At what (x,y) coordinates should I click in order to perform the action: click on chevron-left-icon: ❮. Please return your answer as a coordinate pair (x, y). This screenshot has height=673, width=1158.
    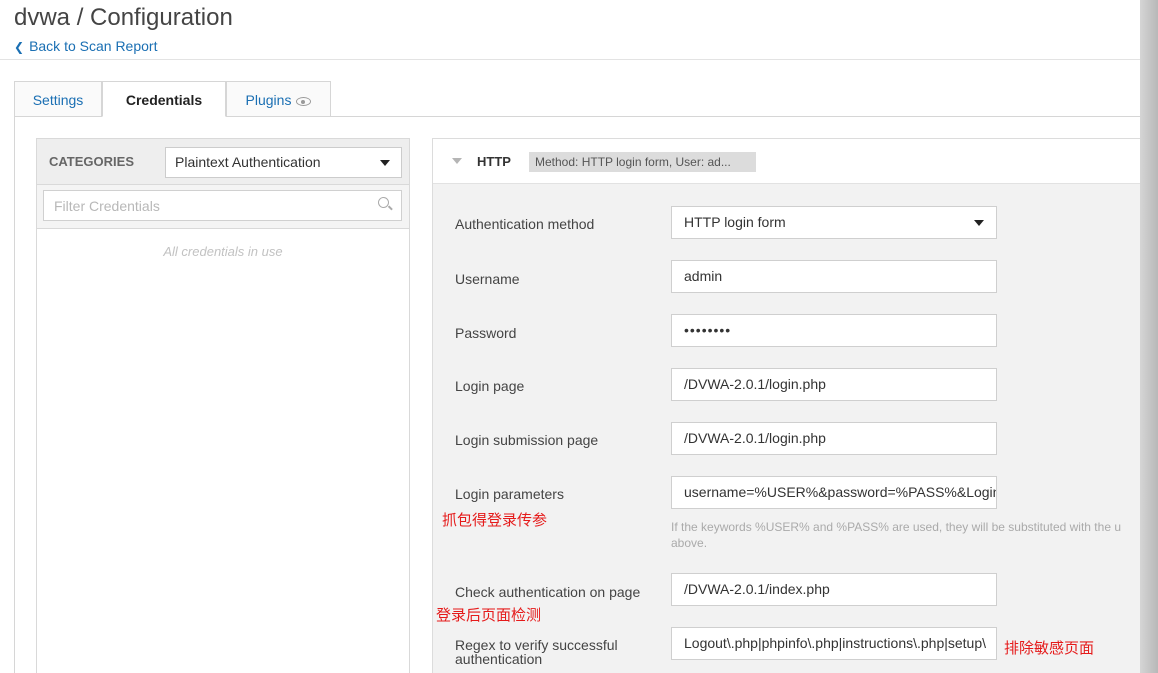
    Looking at the image, I should click on (19, 47).